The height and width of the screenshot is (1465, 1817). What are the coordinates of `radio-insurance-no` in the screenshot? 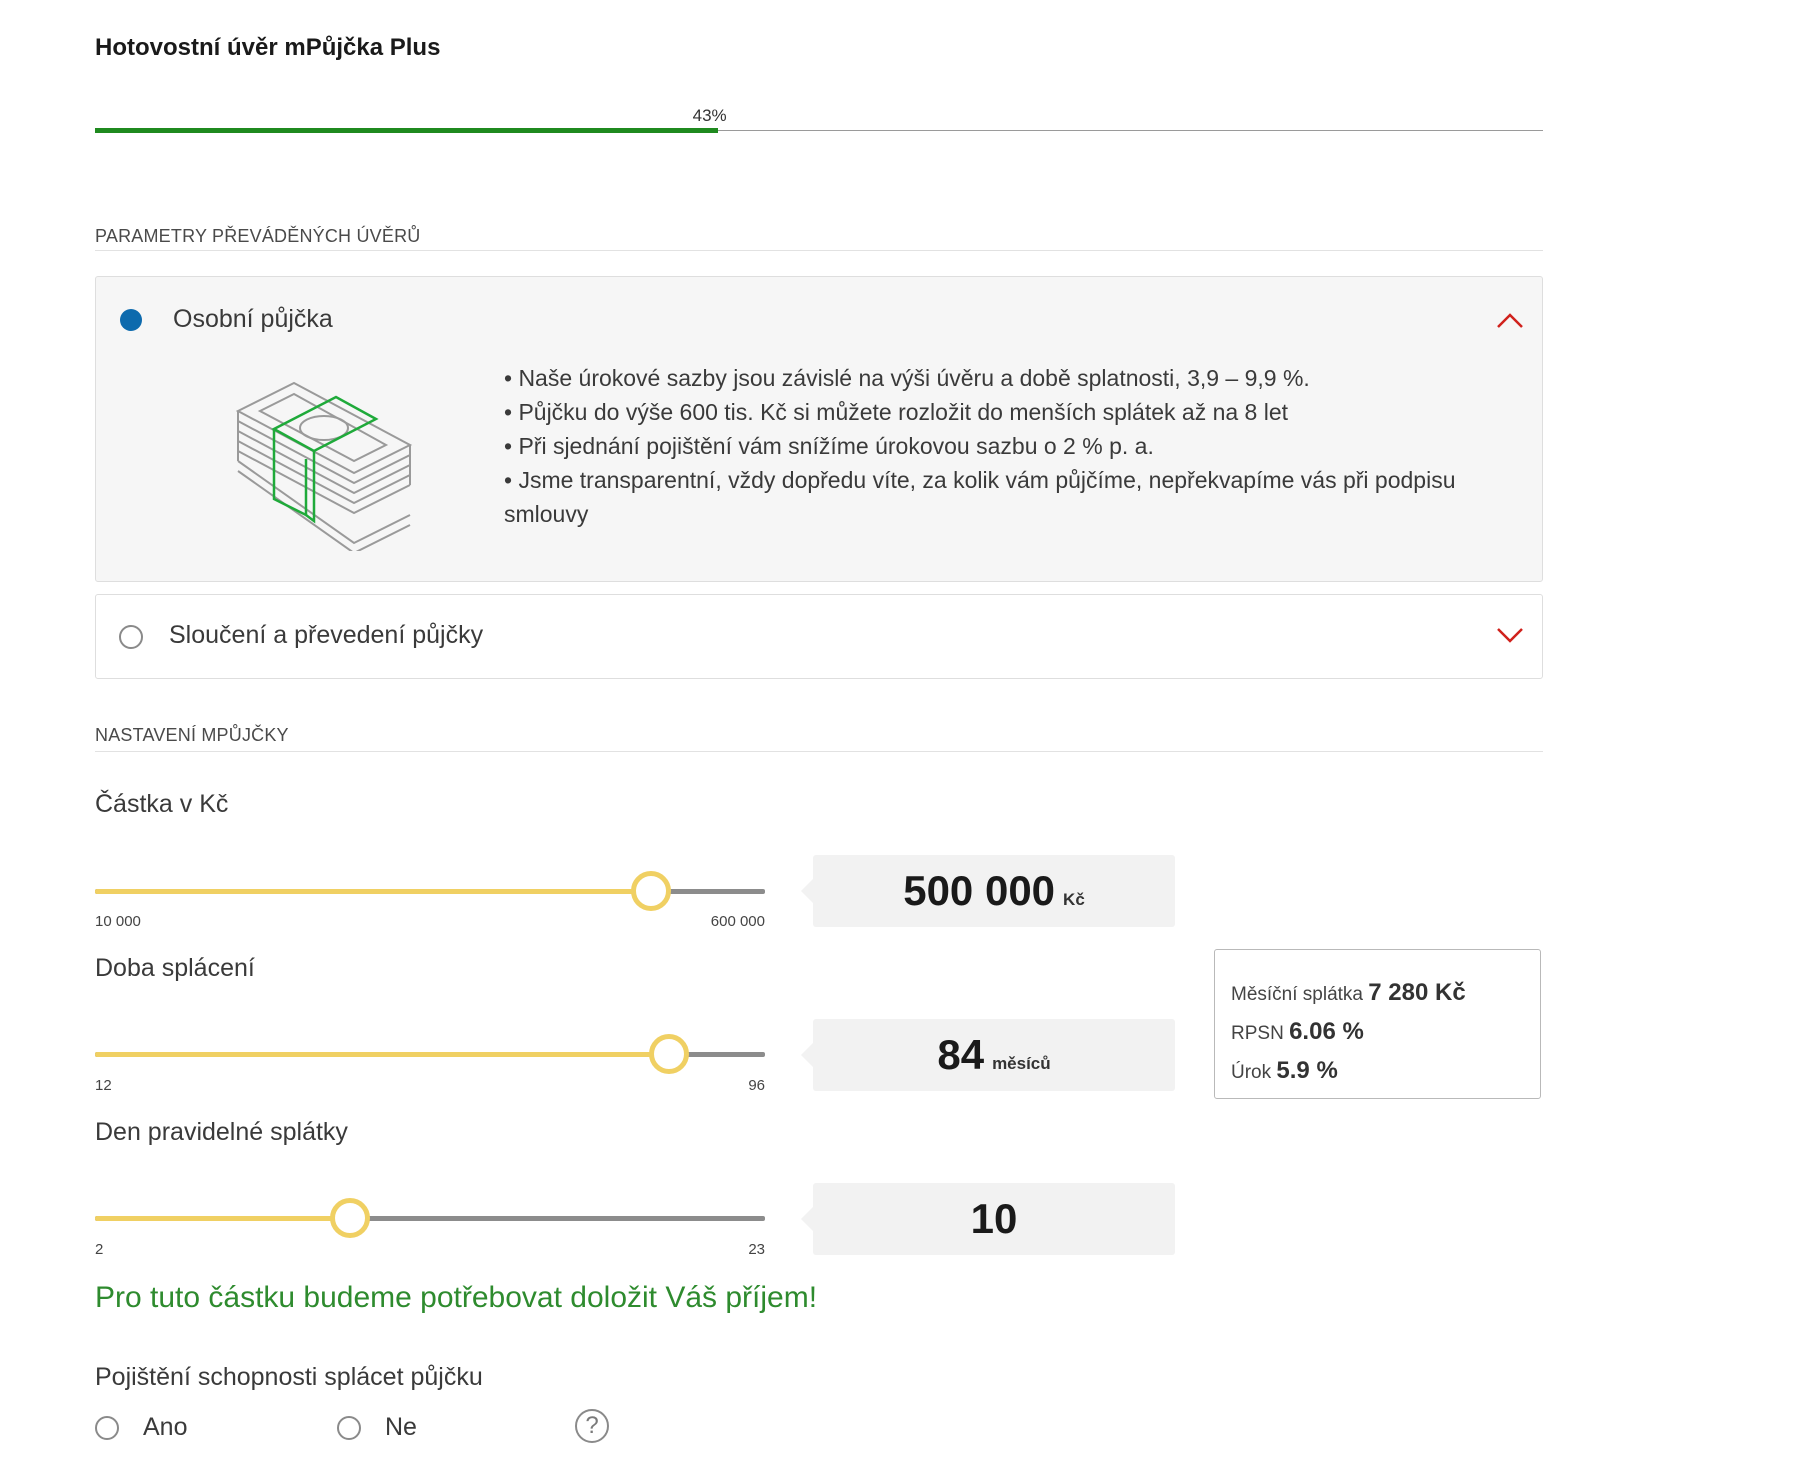 It's located at (349, 1428).